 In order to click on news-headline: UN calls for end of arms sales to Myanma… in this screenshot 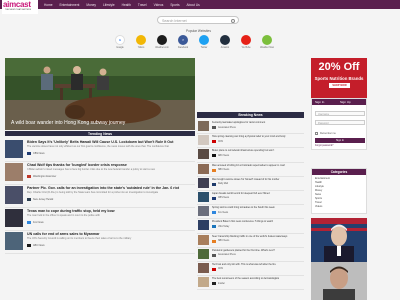, I will do `click(63, 234)`.